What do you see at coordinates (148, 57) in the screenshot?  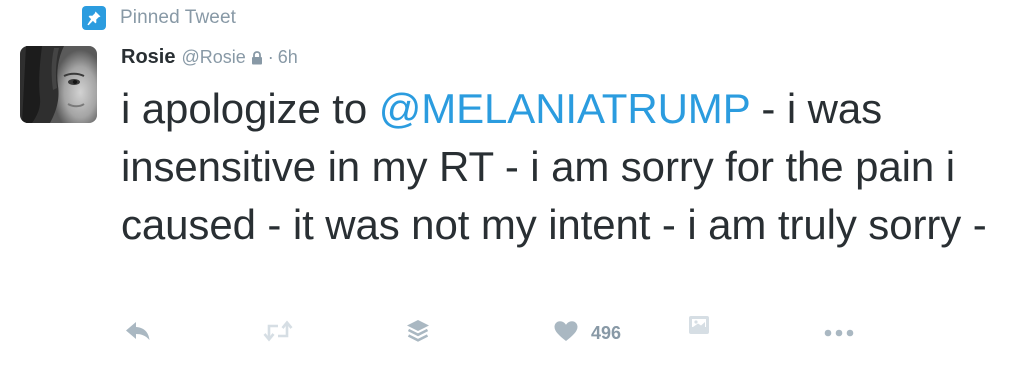 I see `author-name: Rosie` at bounding box center [148, 57].